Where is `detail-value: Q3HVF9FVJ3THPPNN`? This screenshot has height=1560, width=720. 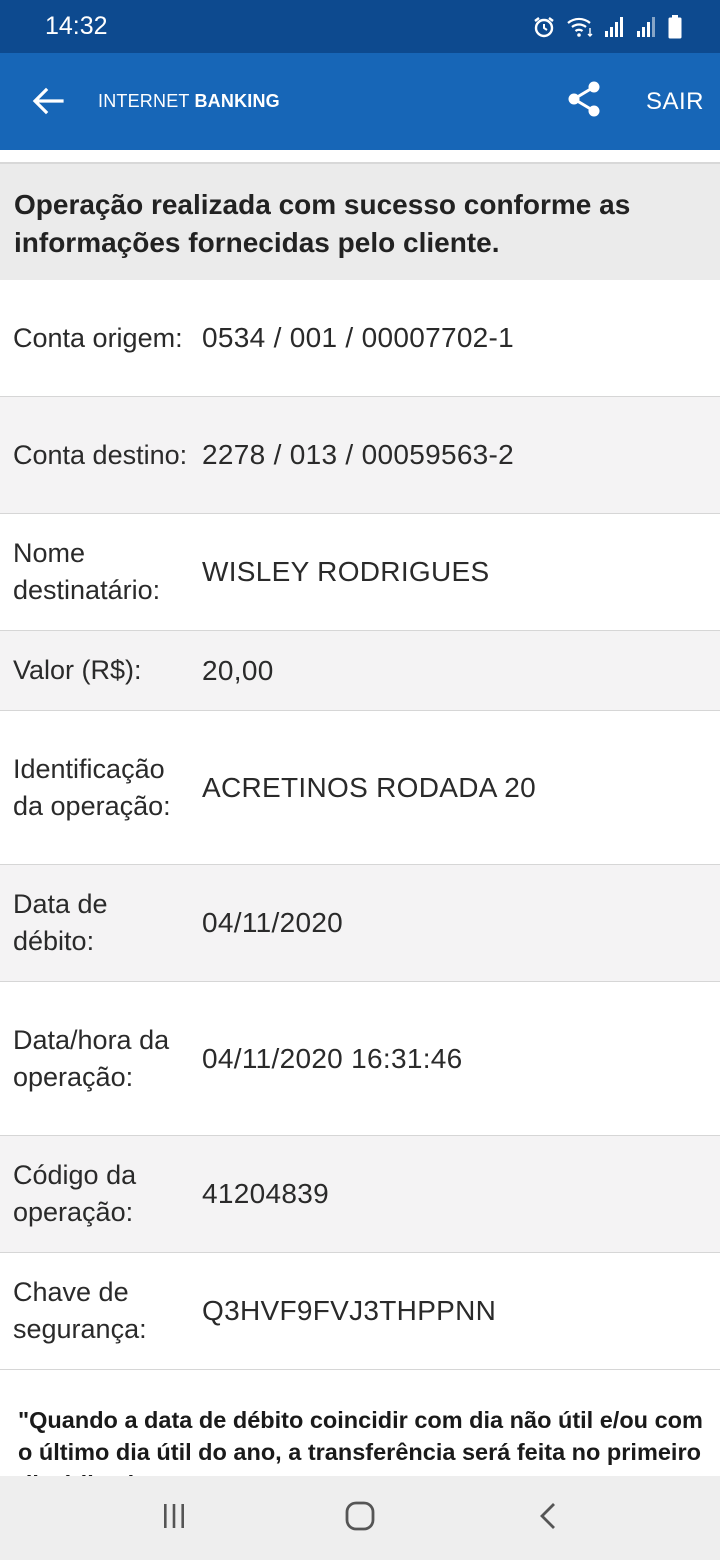 detail-value: Q3HVF9FVJ3THPPNN is located at coordinates (349, 1310).